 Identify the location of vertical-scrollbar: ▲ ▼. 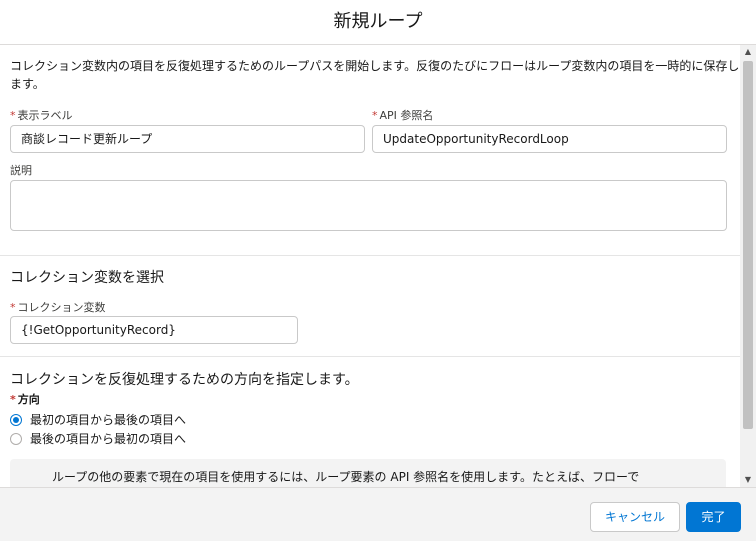
(748, 266).